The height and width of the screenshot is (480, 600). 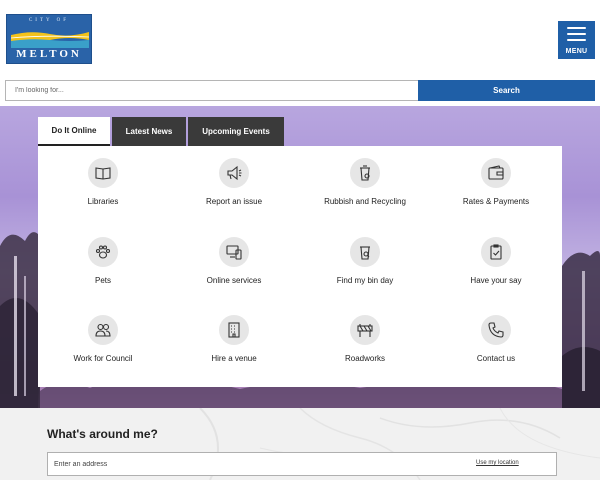 What do you see at coordinates (236, 131) in the screenshot?
I see `tab-upcoming-events: Upcoming Events` at bounding box center [236, 131].